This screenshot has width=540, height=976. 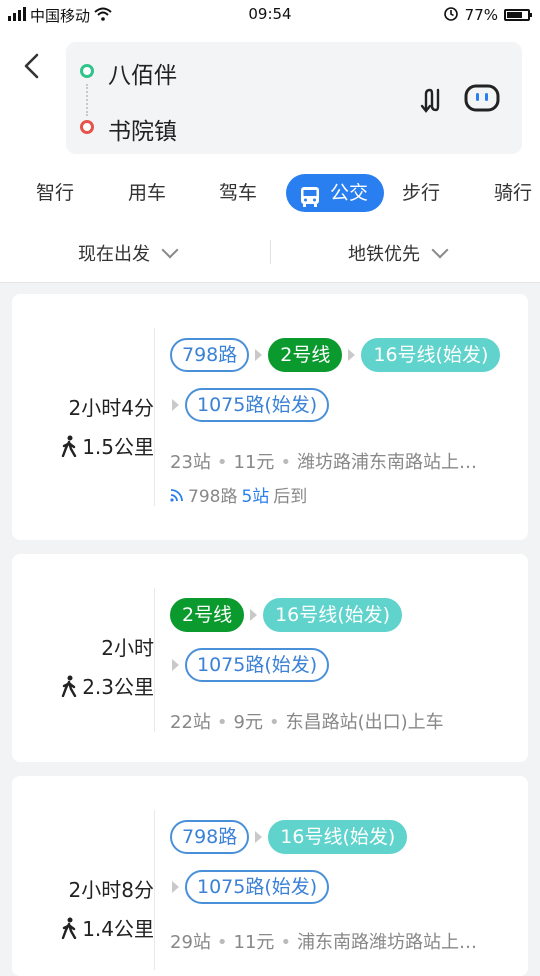 I want to click on tab-transit: 公交, so click(x=335, y=193).